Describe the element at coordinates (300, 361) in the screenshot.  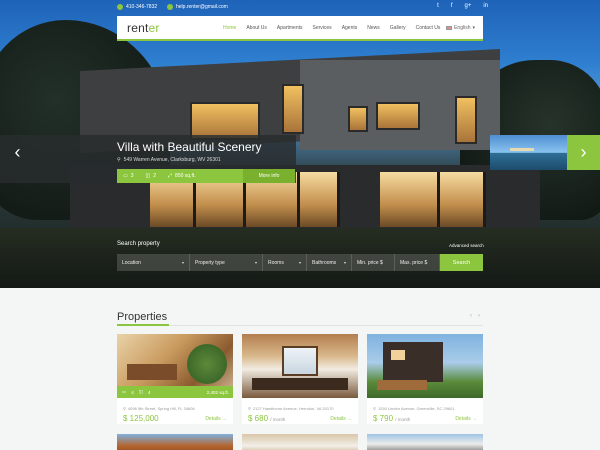
I see `window-shape` at that location.